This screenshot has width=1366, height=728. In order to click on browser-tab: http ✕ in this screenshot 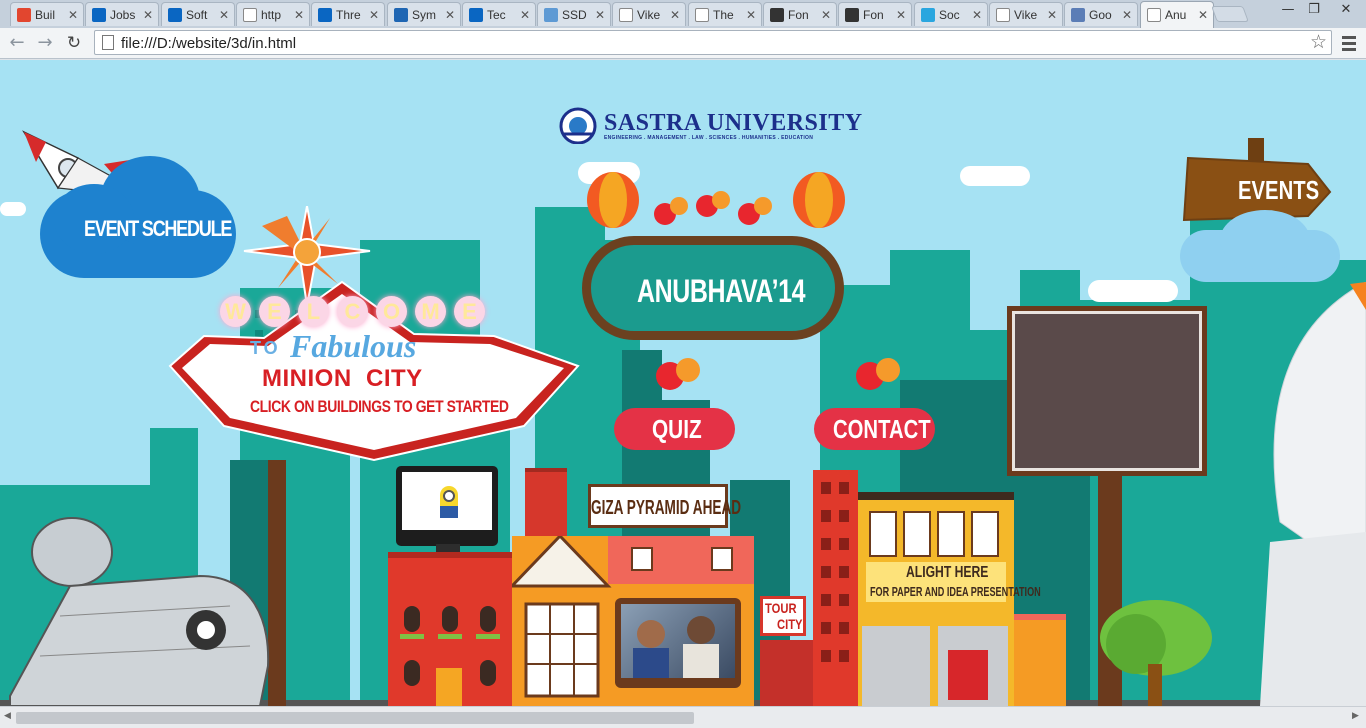, I will do `click(273, 14)`.